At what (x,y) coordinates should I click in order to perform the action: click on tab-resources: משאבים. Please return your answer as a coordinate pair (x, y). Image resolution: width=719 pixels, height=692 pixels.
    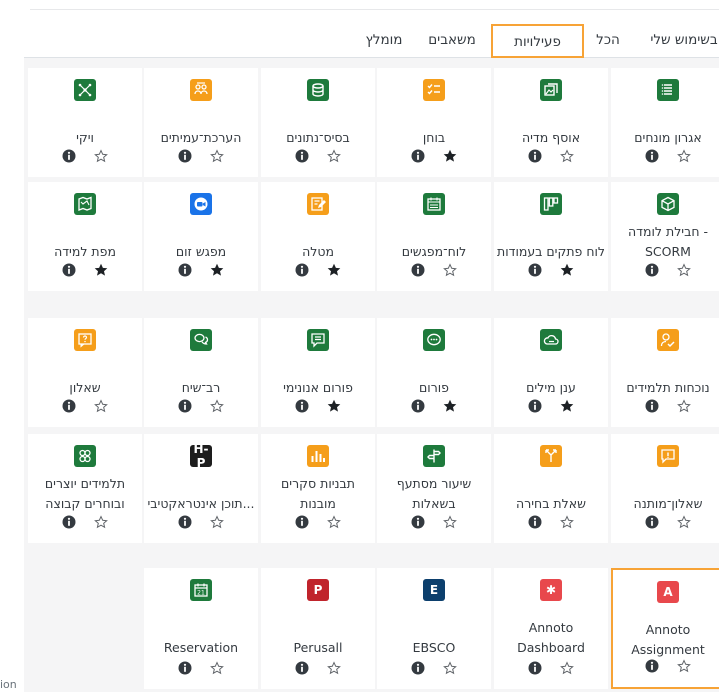
    Looking at the image, I should click on (452, 41).